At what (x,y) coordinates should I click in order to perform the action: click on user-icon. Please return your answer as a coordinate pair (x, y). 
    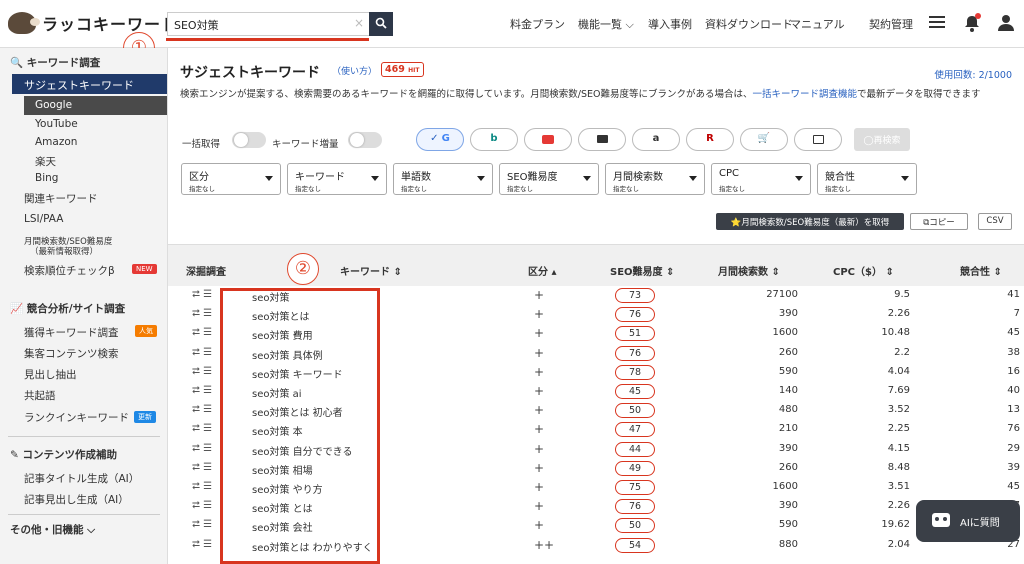
    Looking at the image, I should click on (1006, 23).